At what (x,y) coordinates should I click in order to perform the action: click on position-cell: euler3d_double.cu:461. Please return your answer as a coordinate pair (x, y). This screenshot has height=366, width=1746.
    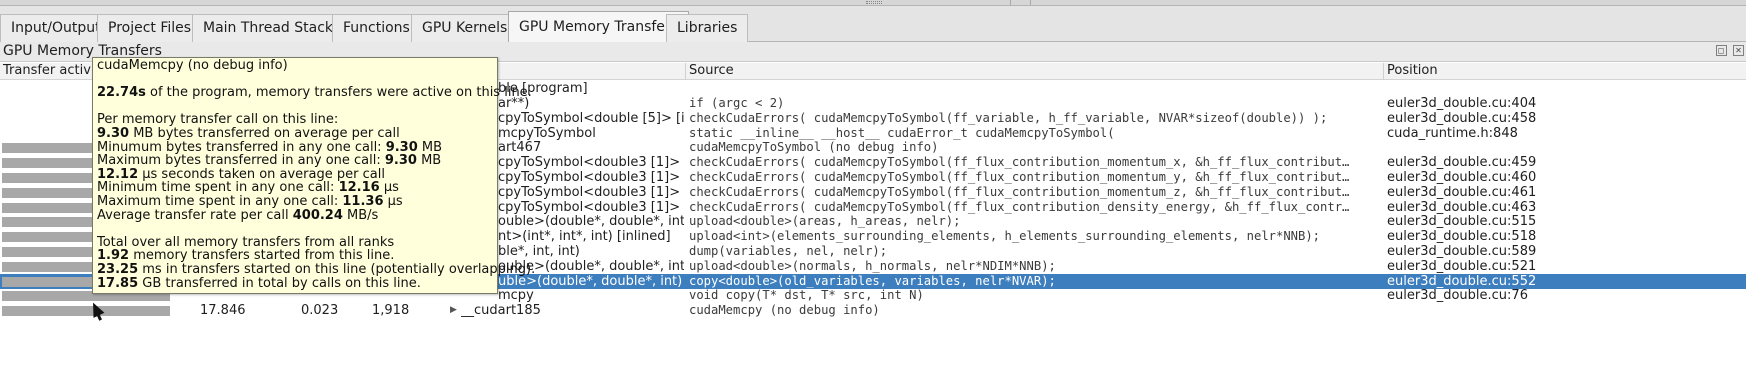
    Looking at the image, I should click on (1462, 192).